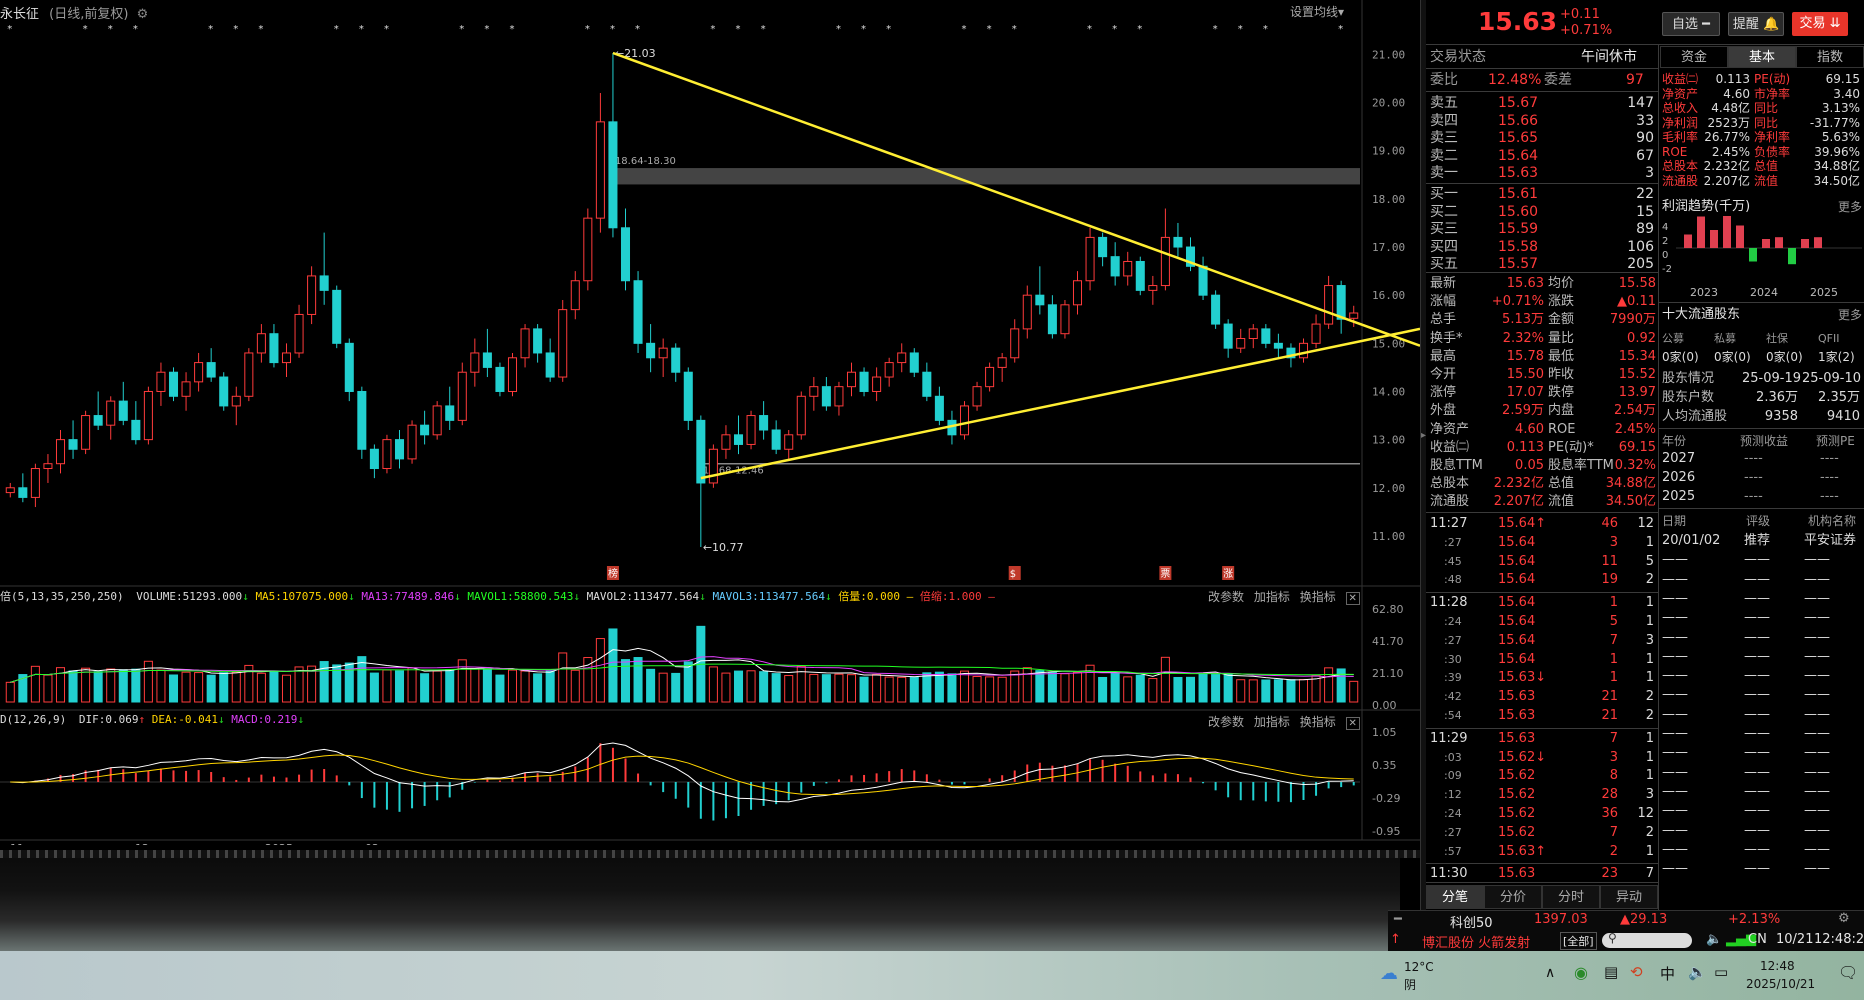 This screenshot has height=1000, width=1864. What do you see at coordinates (1352, 598) in the screenshot?
I see `vol-close-icon: ✕` at bounding box center [1352, 598].